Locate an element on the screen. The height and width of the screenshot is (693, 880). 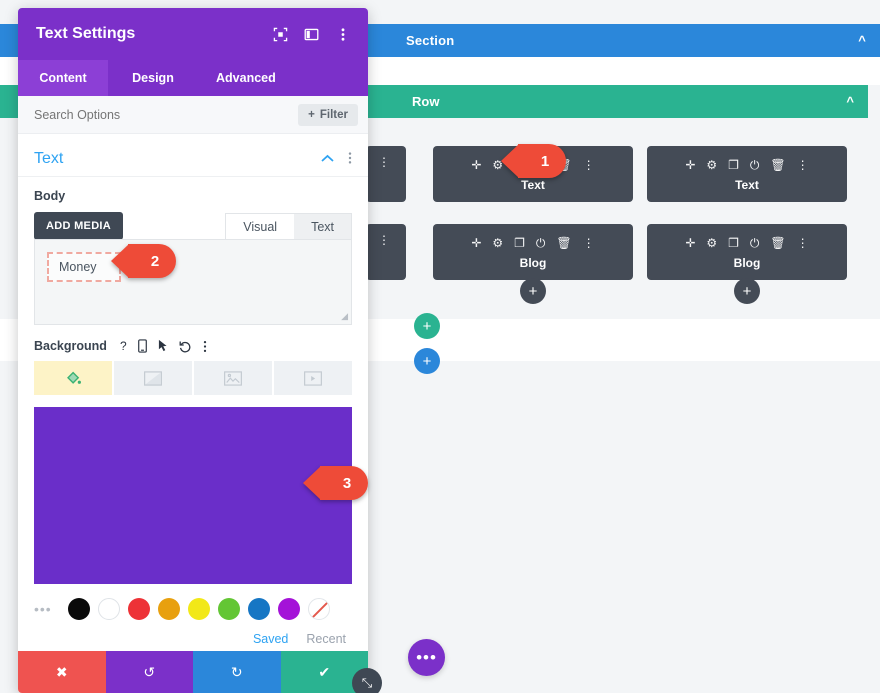
swatch-black is located at coordinates (79, 609).